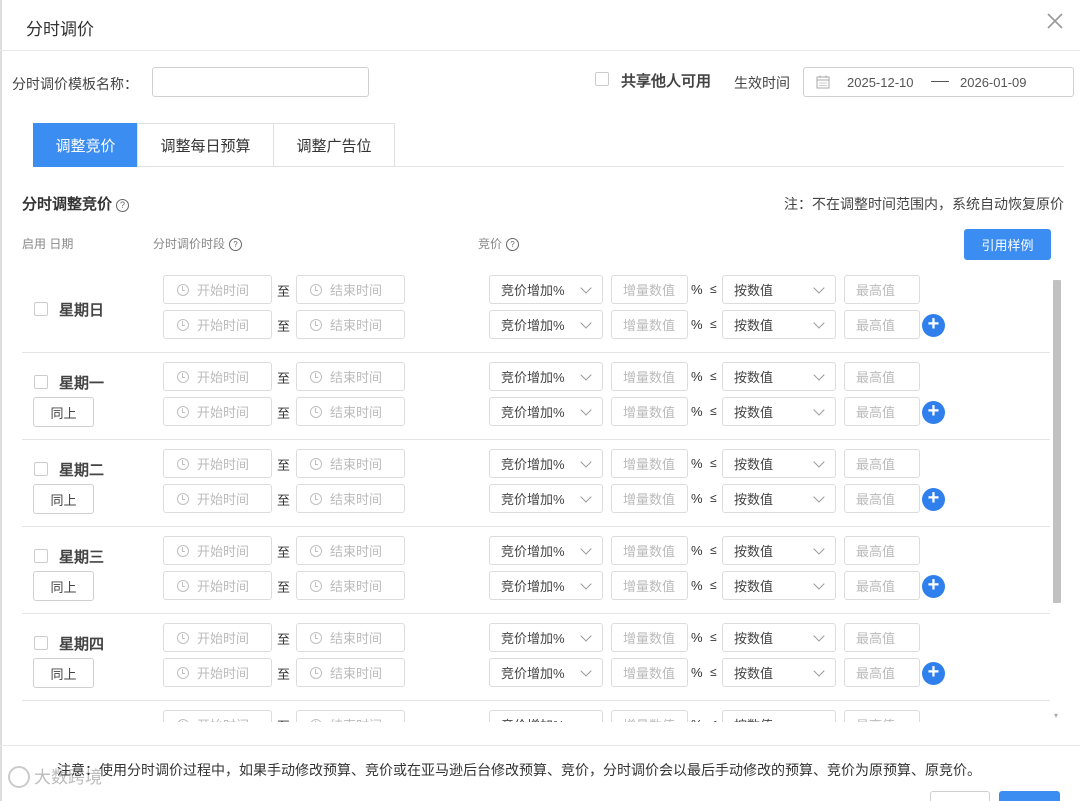  I want to click on share-checkbox, so click(602, 79).